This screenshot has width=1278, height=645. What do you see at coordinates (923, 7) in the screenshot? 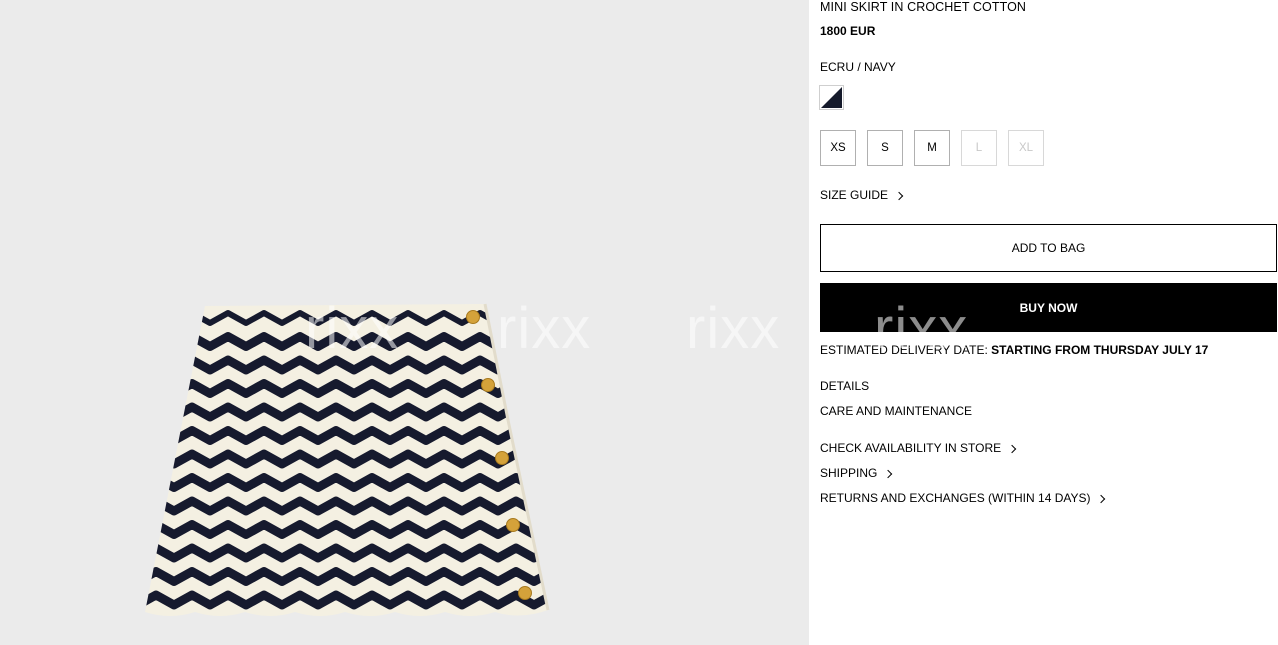
I see `product-title: MINI SKIRT IN CROCHET COTTON` at bounding box center [923, 7].